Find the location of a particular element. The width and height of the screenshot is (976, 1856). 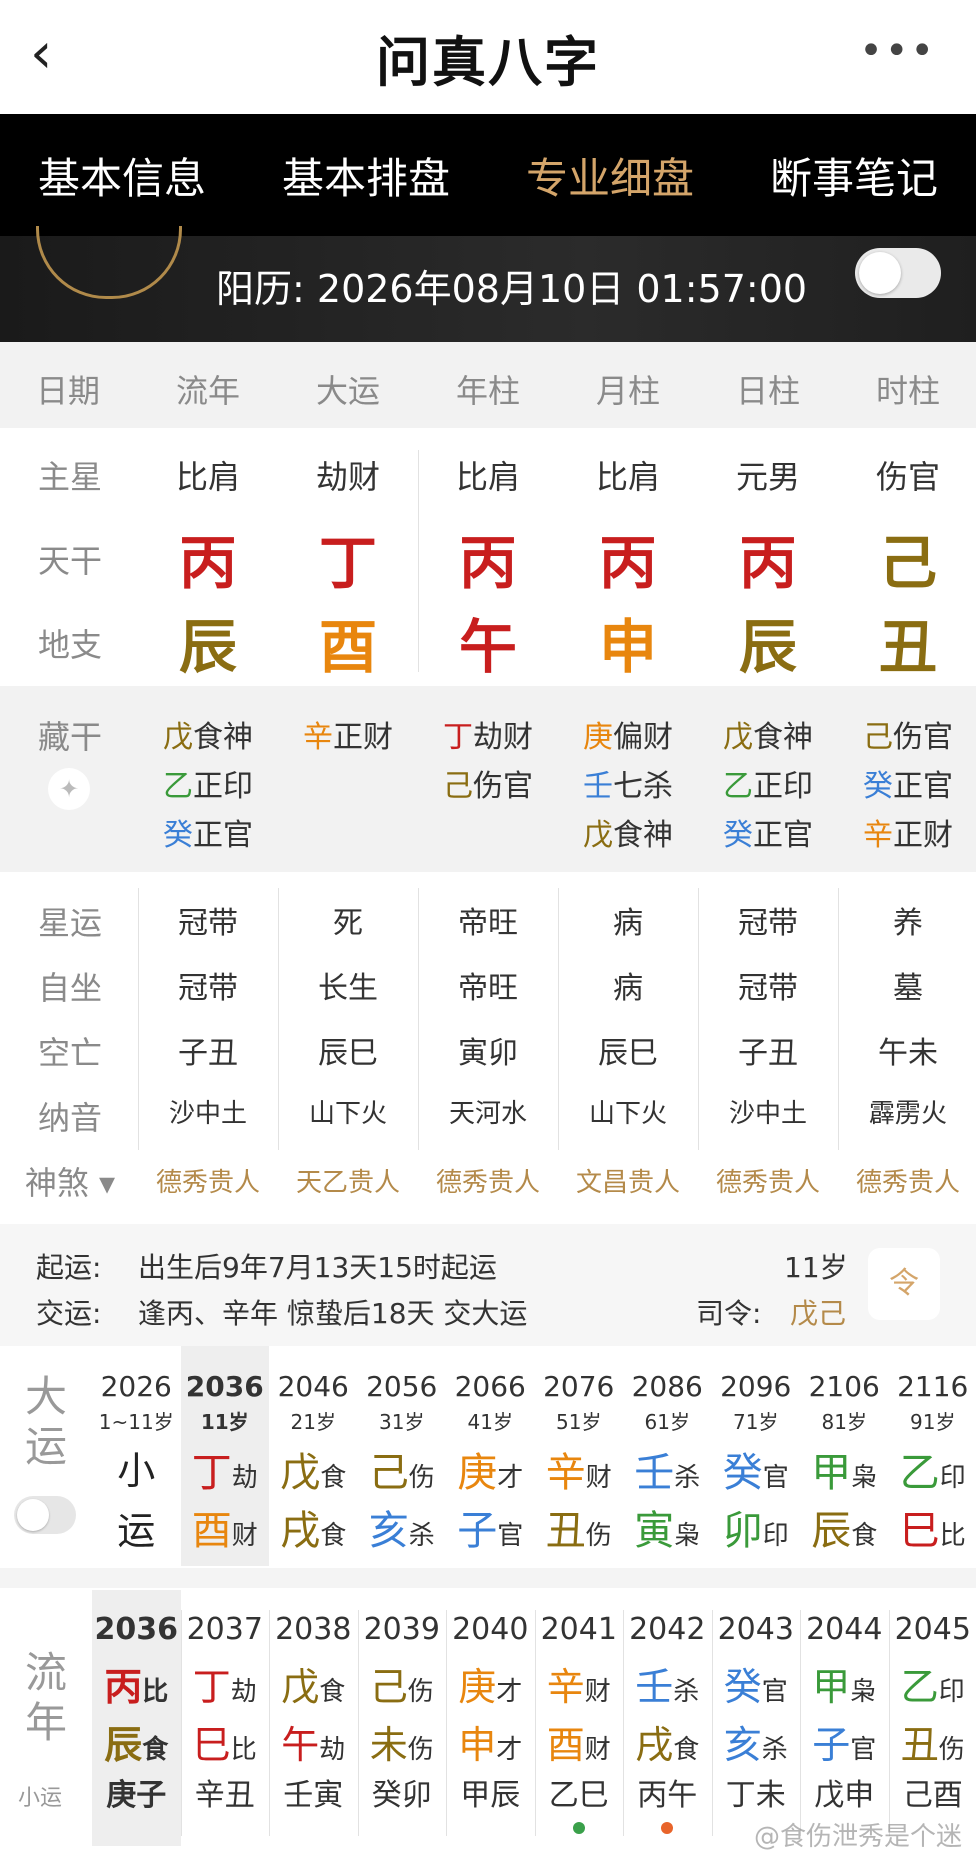

dayun-stem: 己伤 is located at coordinates (402, 1469).